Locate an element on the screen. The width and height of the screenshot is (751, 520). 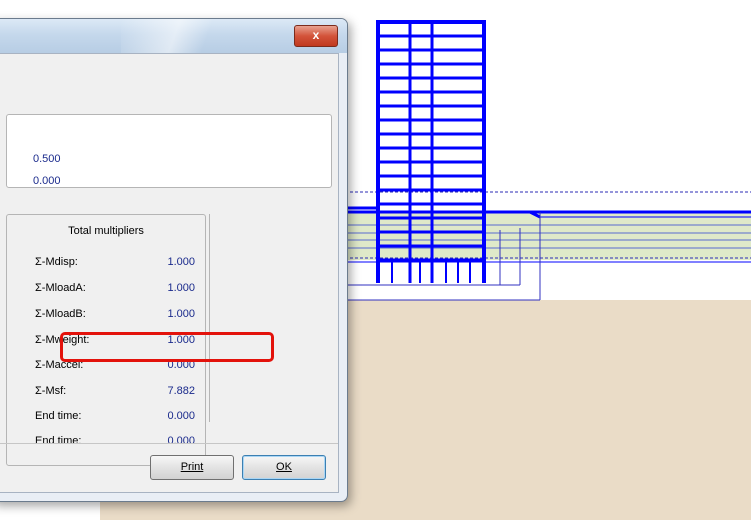
button-separator is located at coordinates (169, 443).